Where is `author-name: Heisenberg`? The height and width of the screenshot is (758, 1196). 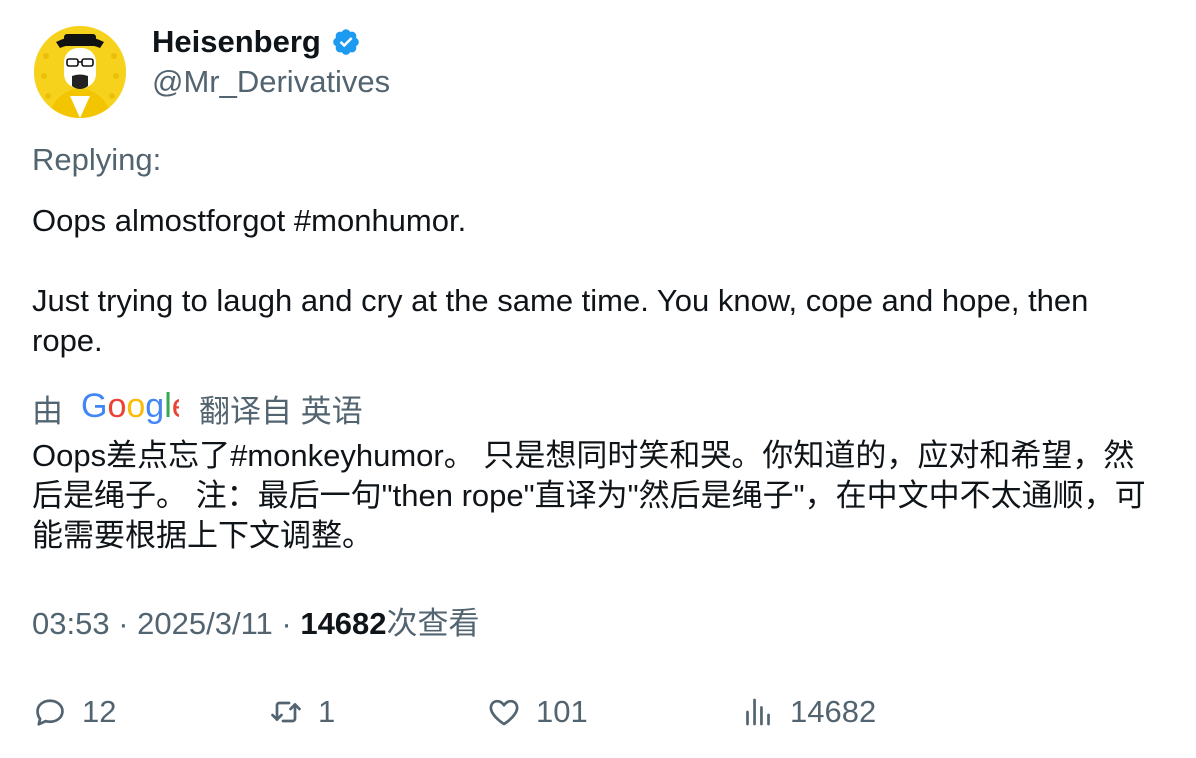
author-name: Heisenberg is located at coordinates (236, 42).